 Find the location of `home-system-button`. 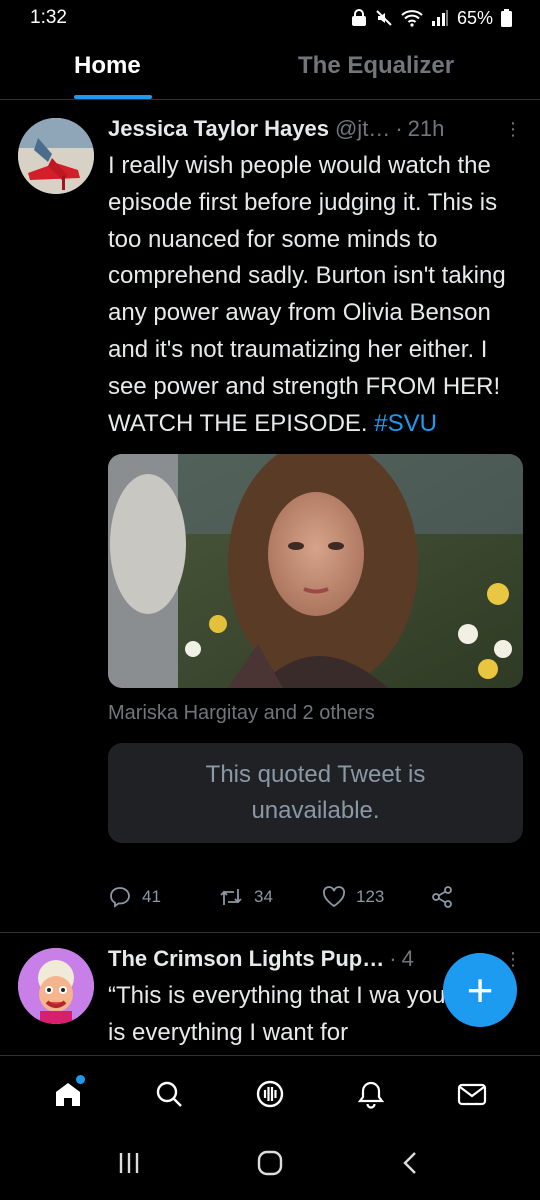

home-system-button is located at coordinates (270, 1165).